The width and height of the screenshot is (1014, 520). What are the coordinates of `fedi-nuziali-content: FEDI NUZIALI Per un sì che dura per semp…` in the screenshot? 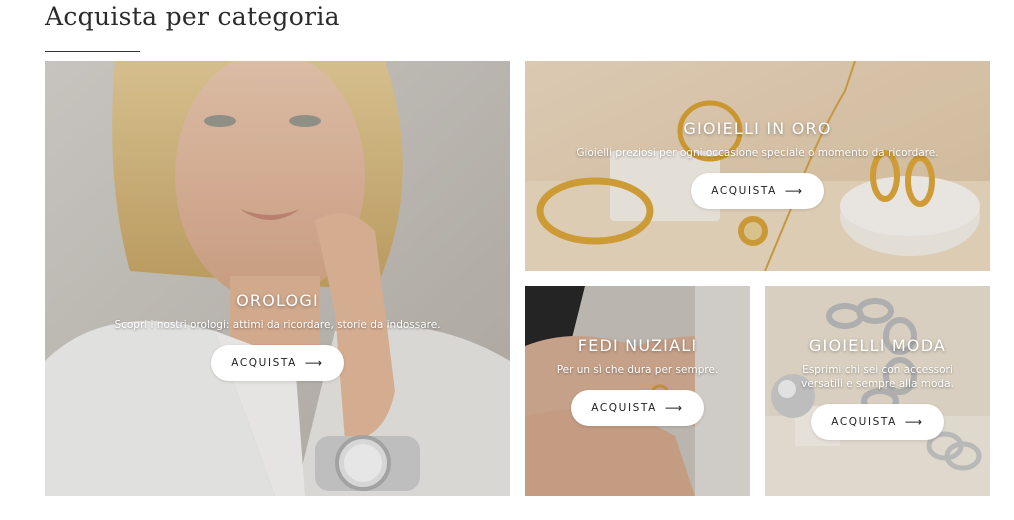 It's located at (637, 381).